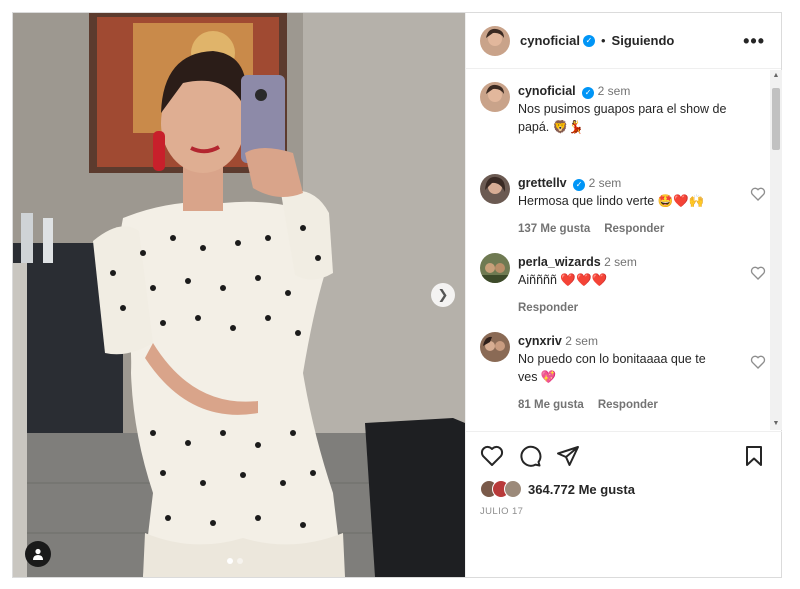 This screenshot has width=800, height=589. What do you see at coordinates (612, 368) in the screenshot?
I see `comment-text: No puedo con lo bonitaaaa que te ves 💖` at bounding box center [612, 368].